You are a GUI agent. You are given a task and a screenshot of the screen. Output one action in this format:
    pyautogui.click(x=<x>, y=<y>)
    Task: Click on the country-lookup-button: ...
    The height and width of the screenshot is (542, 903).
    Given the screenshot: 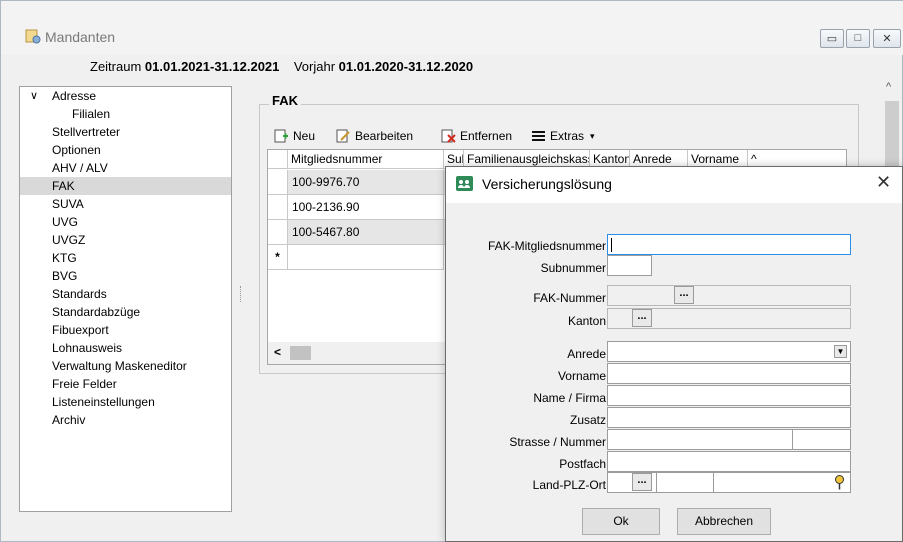 What is the action you would take?
    pyautogui.click(x=642, y=482)
    